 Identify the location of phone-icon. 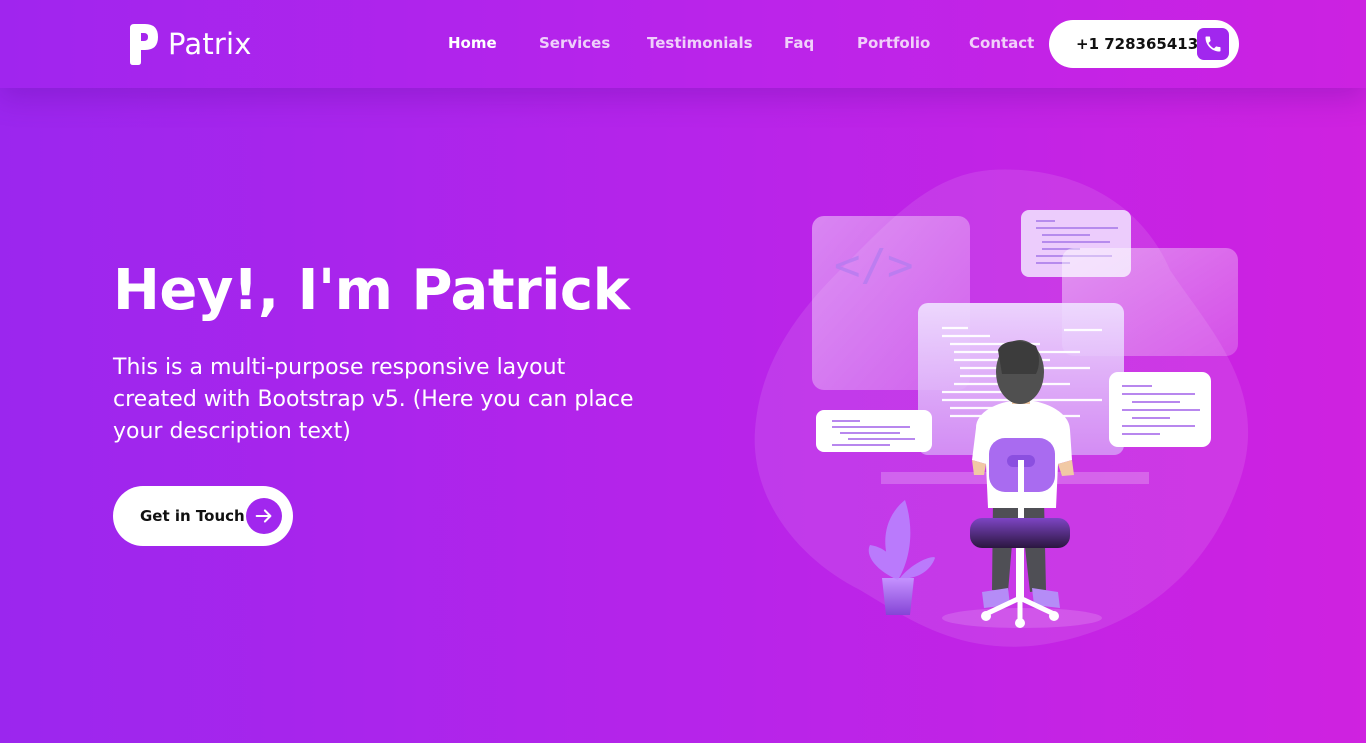
(1213, 44).